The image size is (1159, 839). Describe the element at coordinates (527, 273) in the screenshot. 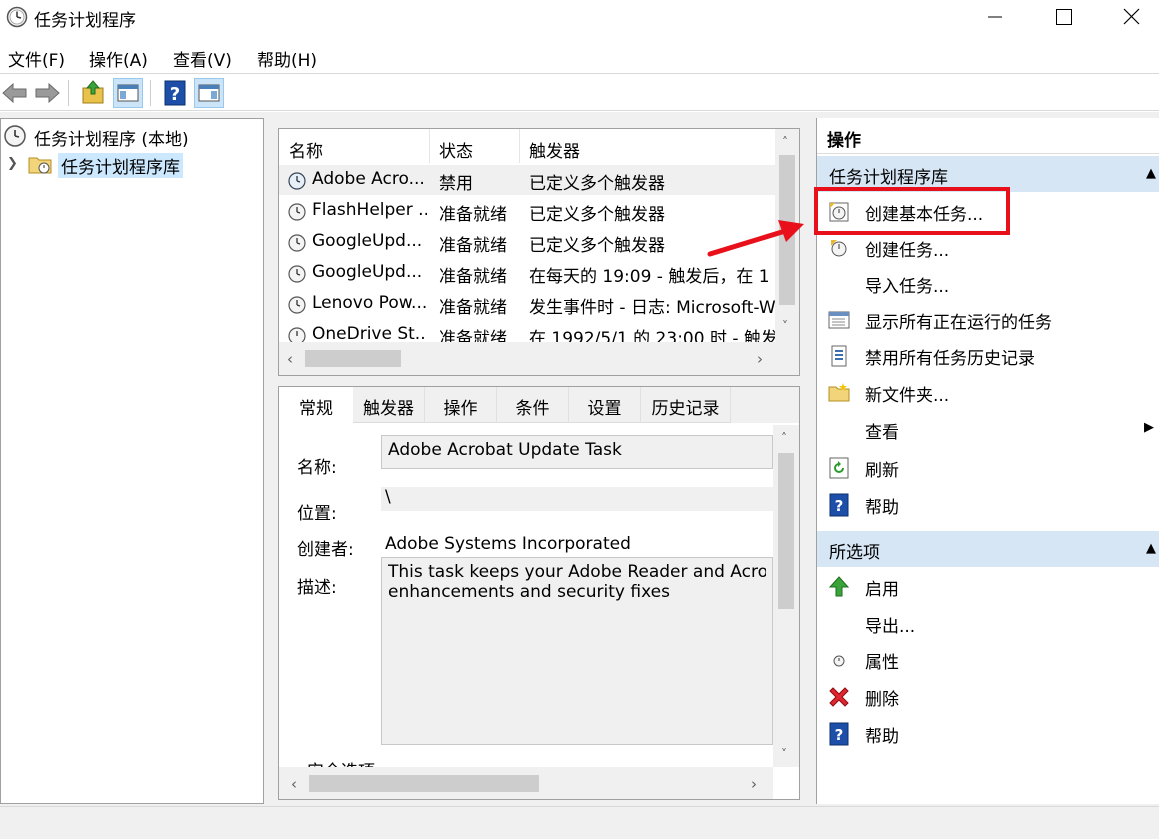

I see `table-row: GoogleUpd... 准备就绪 在每天的 19:09 - 触发后，在 1` at that location.